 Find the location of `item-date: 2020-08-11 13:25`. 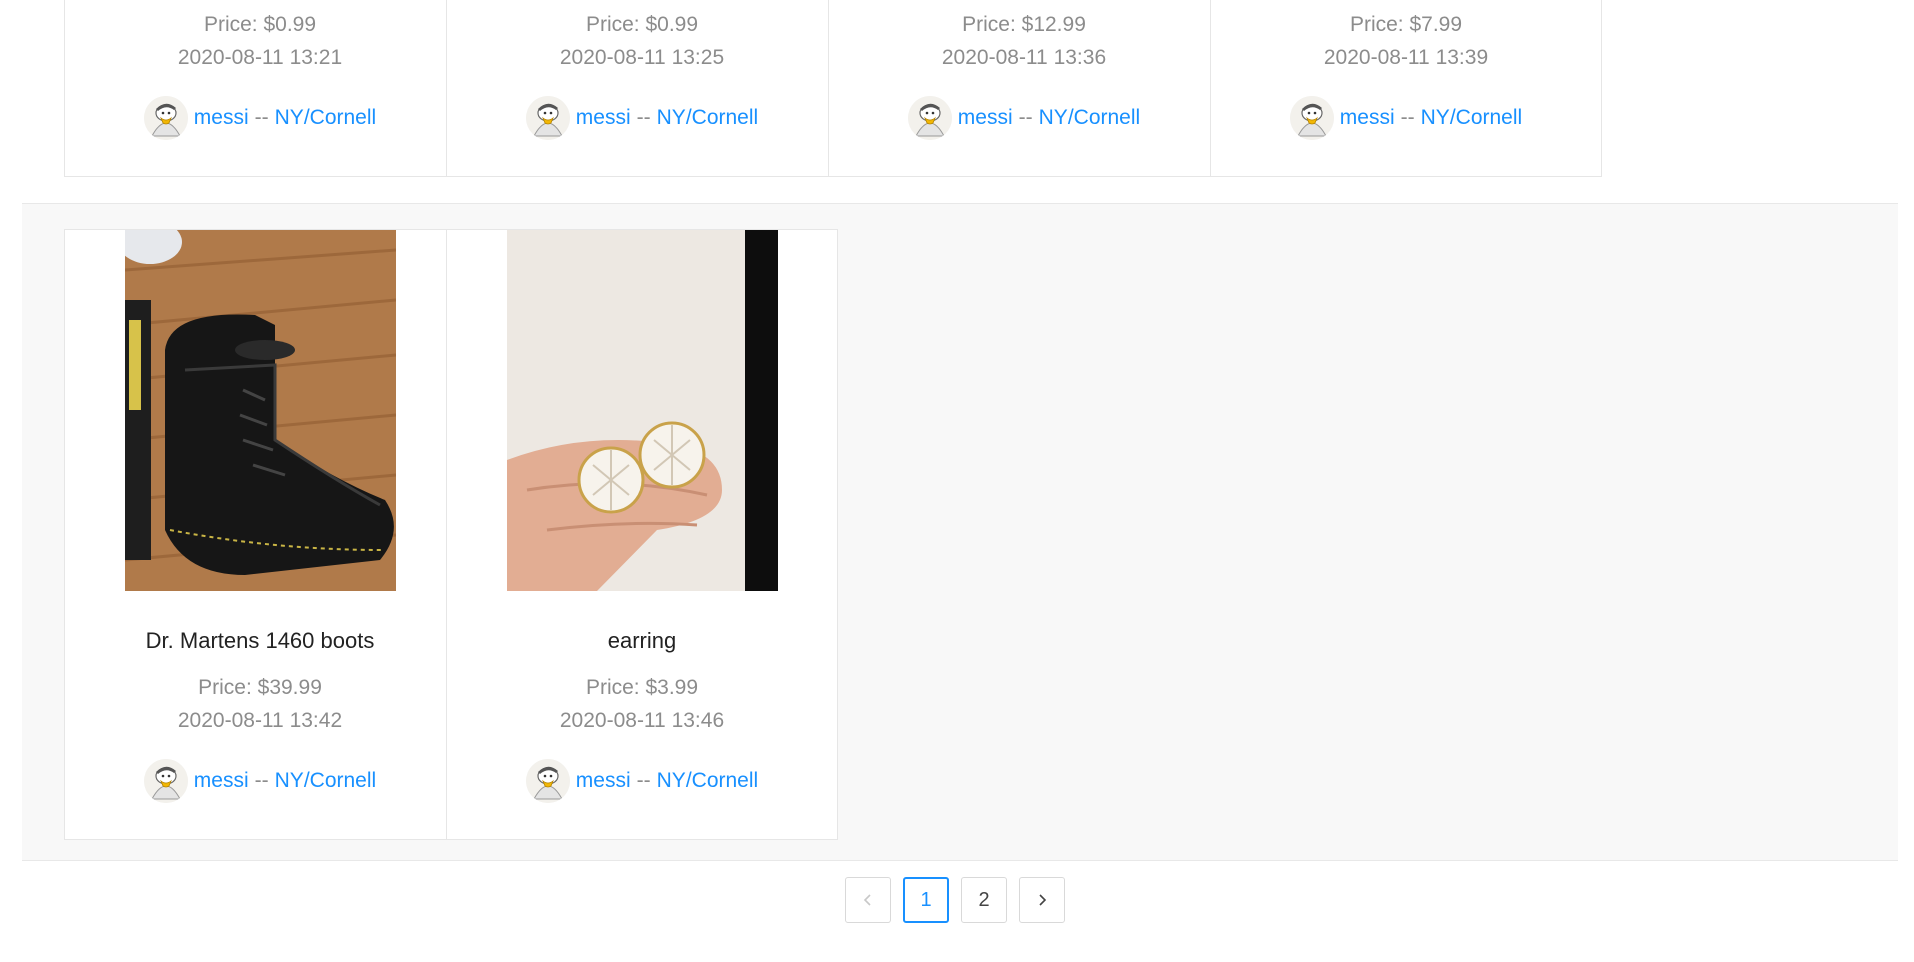

item-date: 2020-08-11 13:25 is located at coordinates (642, 57).